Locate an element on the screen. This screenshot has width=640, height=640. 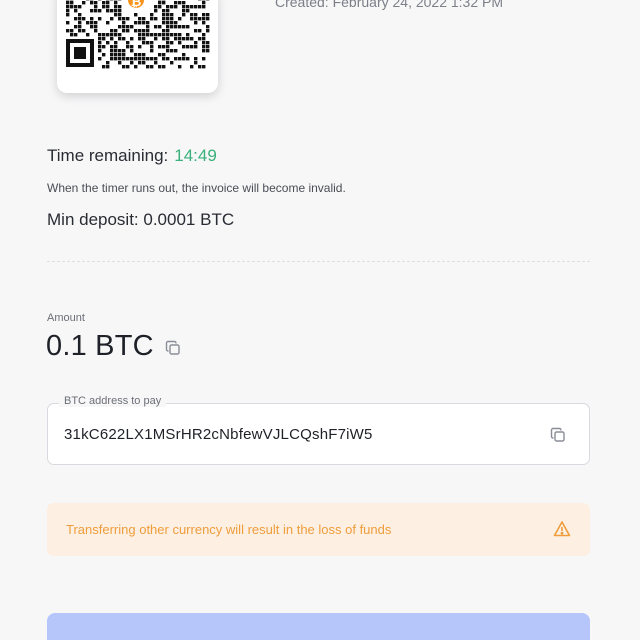
min-deposit: Min deposit: 0.0001 BTC is located at coordinates (141, 219).